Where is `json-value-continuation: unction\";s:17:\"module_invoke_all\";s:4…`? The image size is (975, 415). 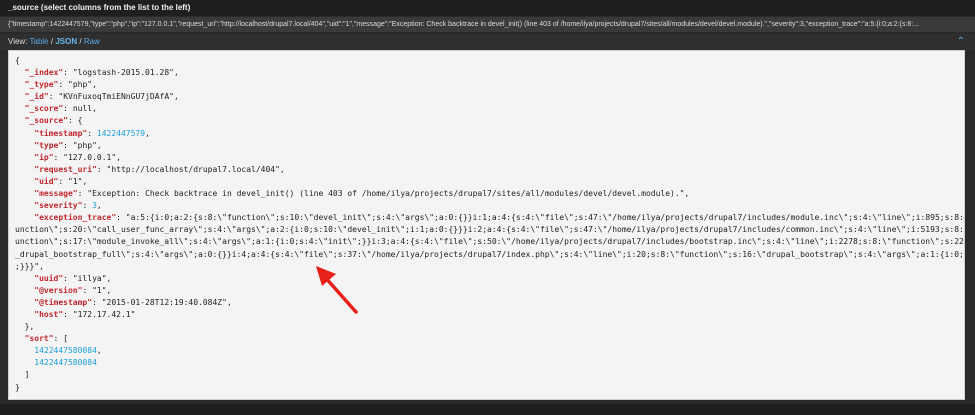
json-value-continuation: unction\";s:17:\"module_invoke_all\";s:4… is located at coordinates (490, 242).